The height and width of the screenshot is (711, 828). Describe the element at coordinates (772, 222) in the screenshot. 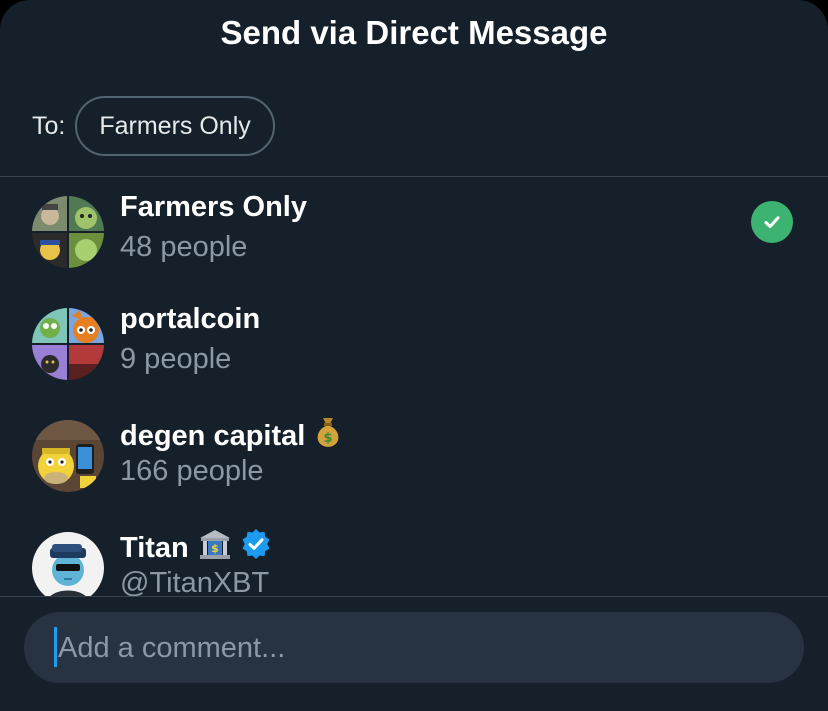

I see `selected-check-icon` at that location.